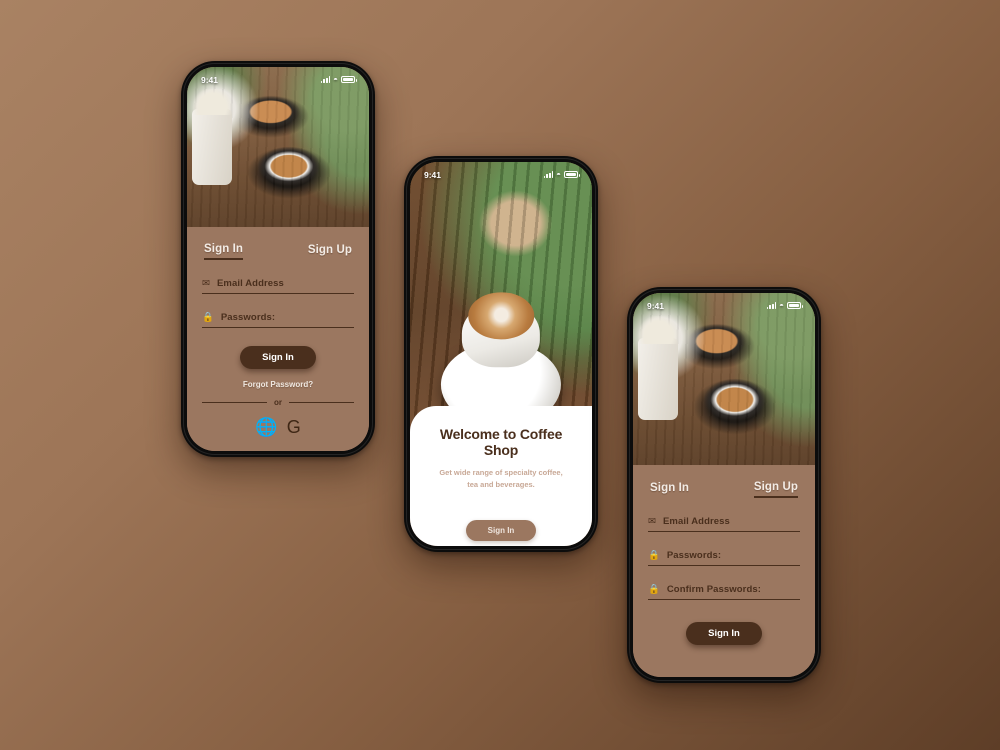 The width and height of the screenshot is (1000, 750). What do you see at coordinates (501, 472) in the screenshot?
I see `welcome-subtitle-line1: Get wide range of specialty coffee,` at bounding box center [501, 472].